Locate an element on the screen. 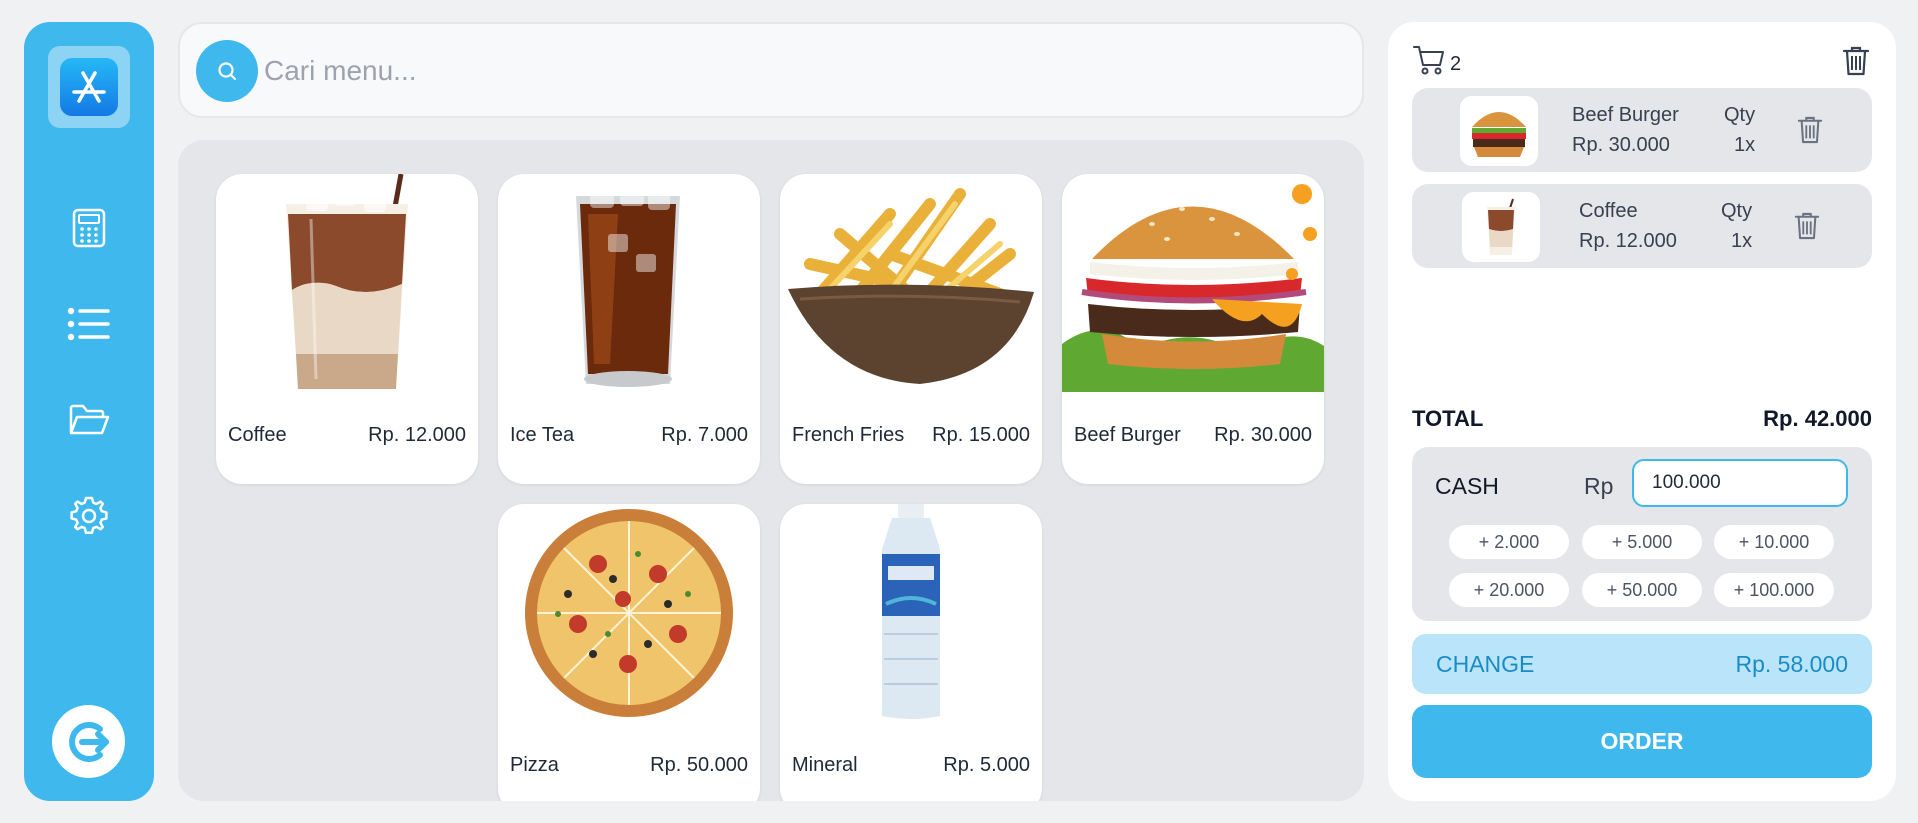 The height and width of the screenshot is (823, 1918). sidebar-item-folder is located at coordinates (89, 420).